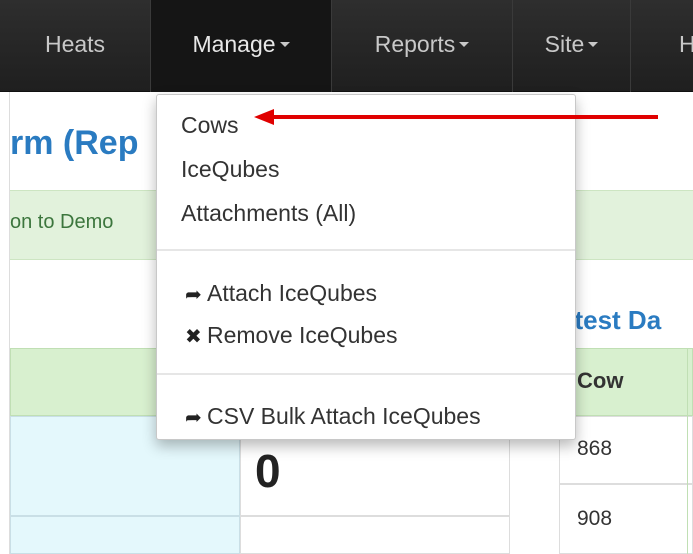 This screenshot has height=554, width=693. Describe the element at coordinates (292, 293) in the screenshot. I see `menu-item-label: Attach IceQubes` at that location.